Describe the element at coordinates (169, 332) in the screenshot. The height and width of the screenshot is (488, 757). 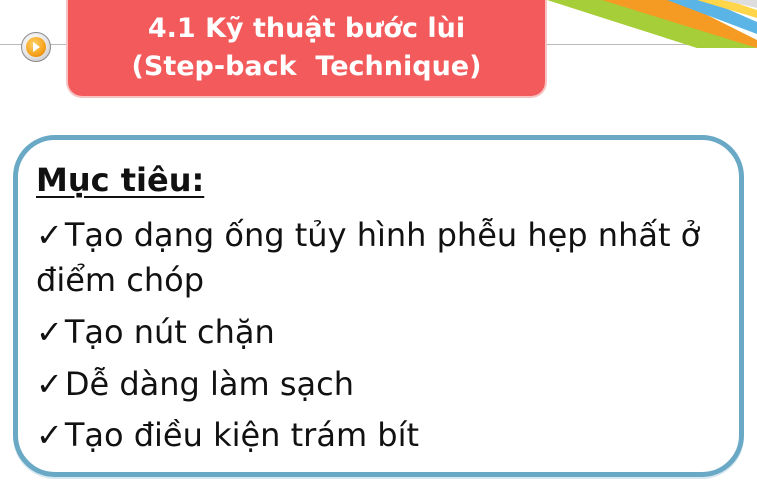
I see `bullet-text: Tạo nút chặn` at that location.